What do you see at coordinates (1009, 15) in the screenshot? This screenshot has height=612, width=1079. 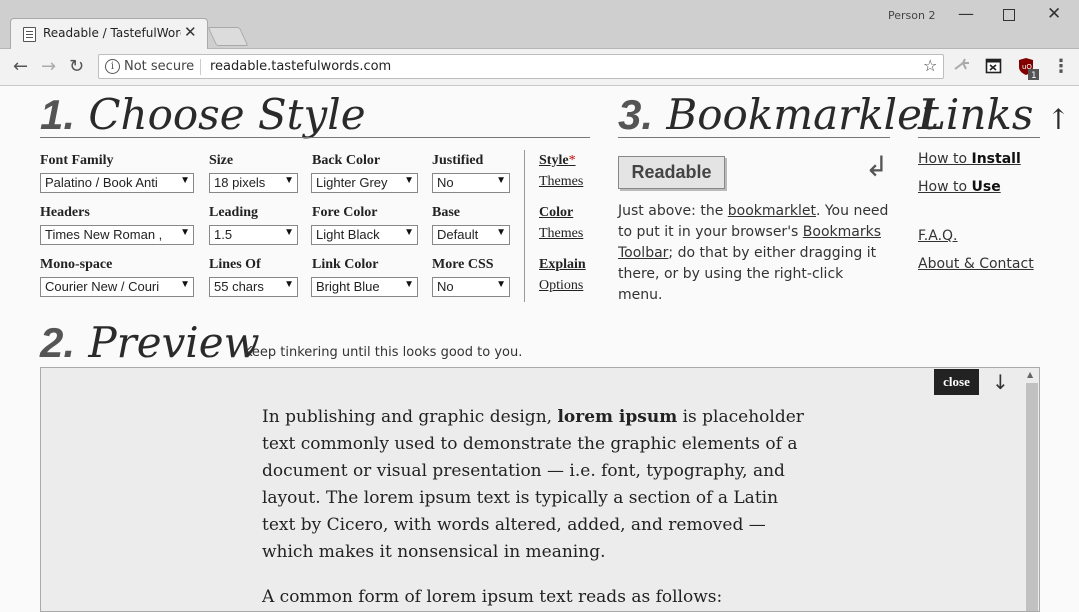 I see `maximize-icon` at bounding box center [1009, 15].